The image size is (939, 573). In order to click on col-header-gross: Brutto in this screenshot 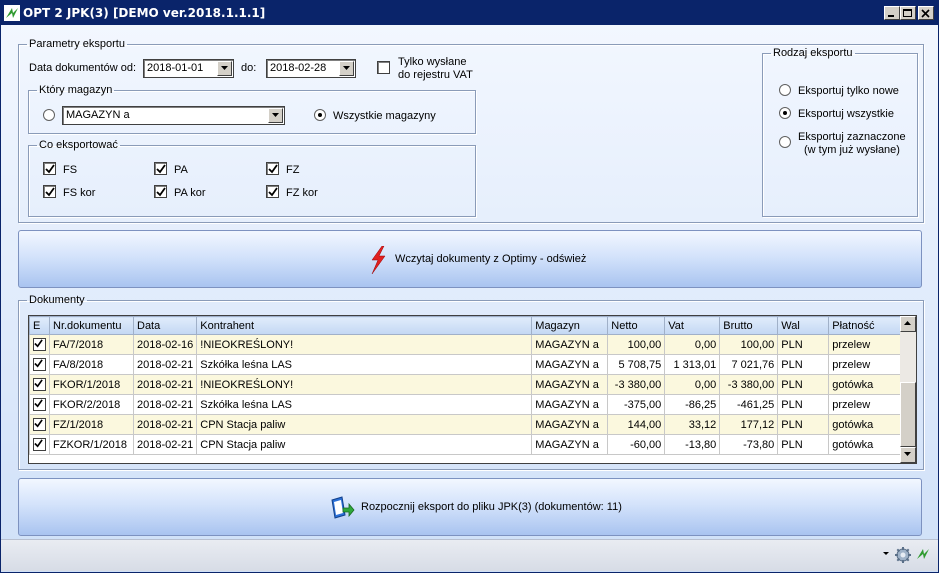, I will do `click(749, 325)`.